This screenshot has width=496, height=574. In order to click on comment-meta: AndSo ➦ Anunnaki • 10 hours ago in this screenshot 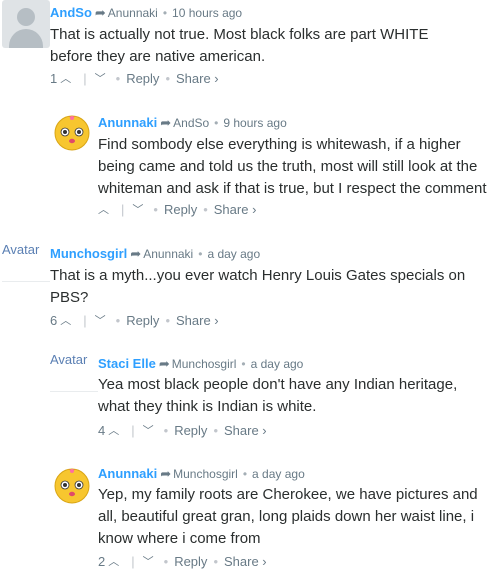, I will do `click(146, 13)`.